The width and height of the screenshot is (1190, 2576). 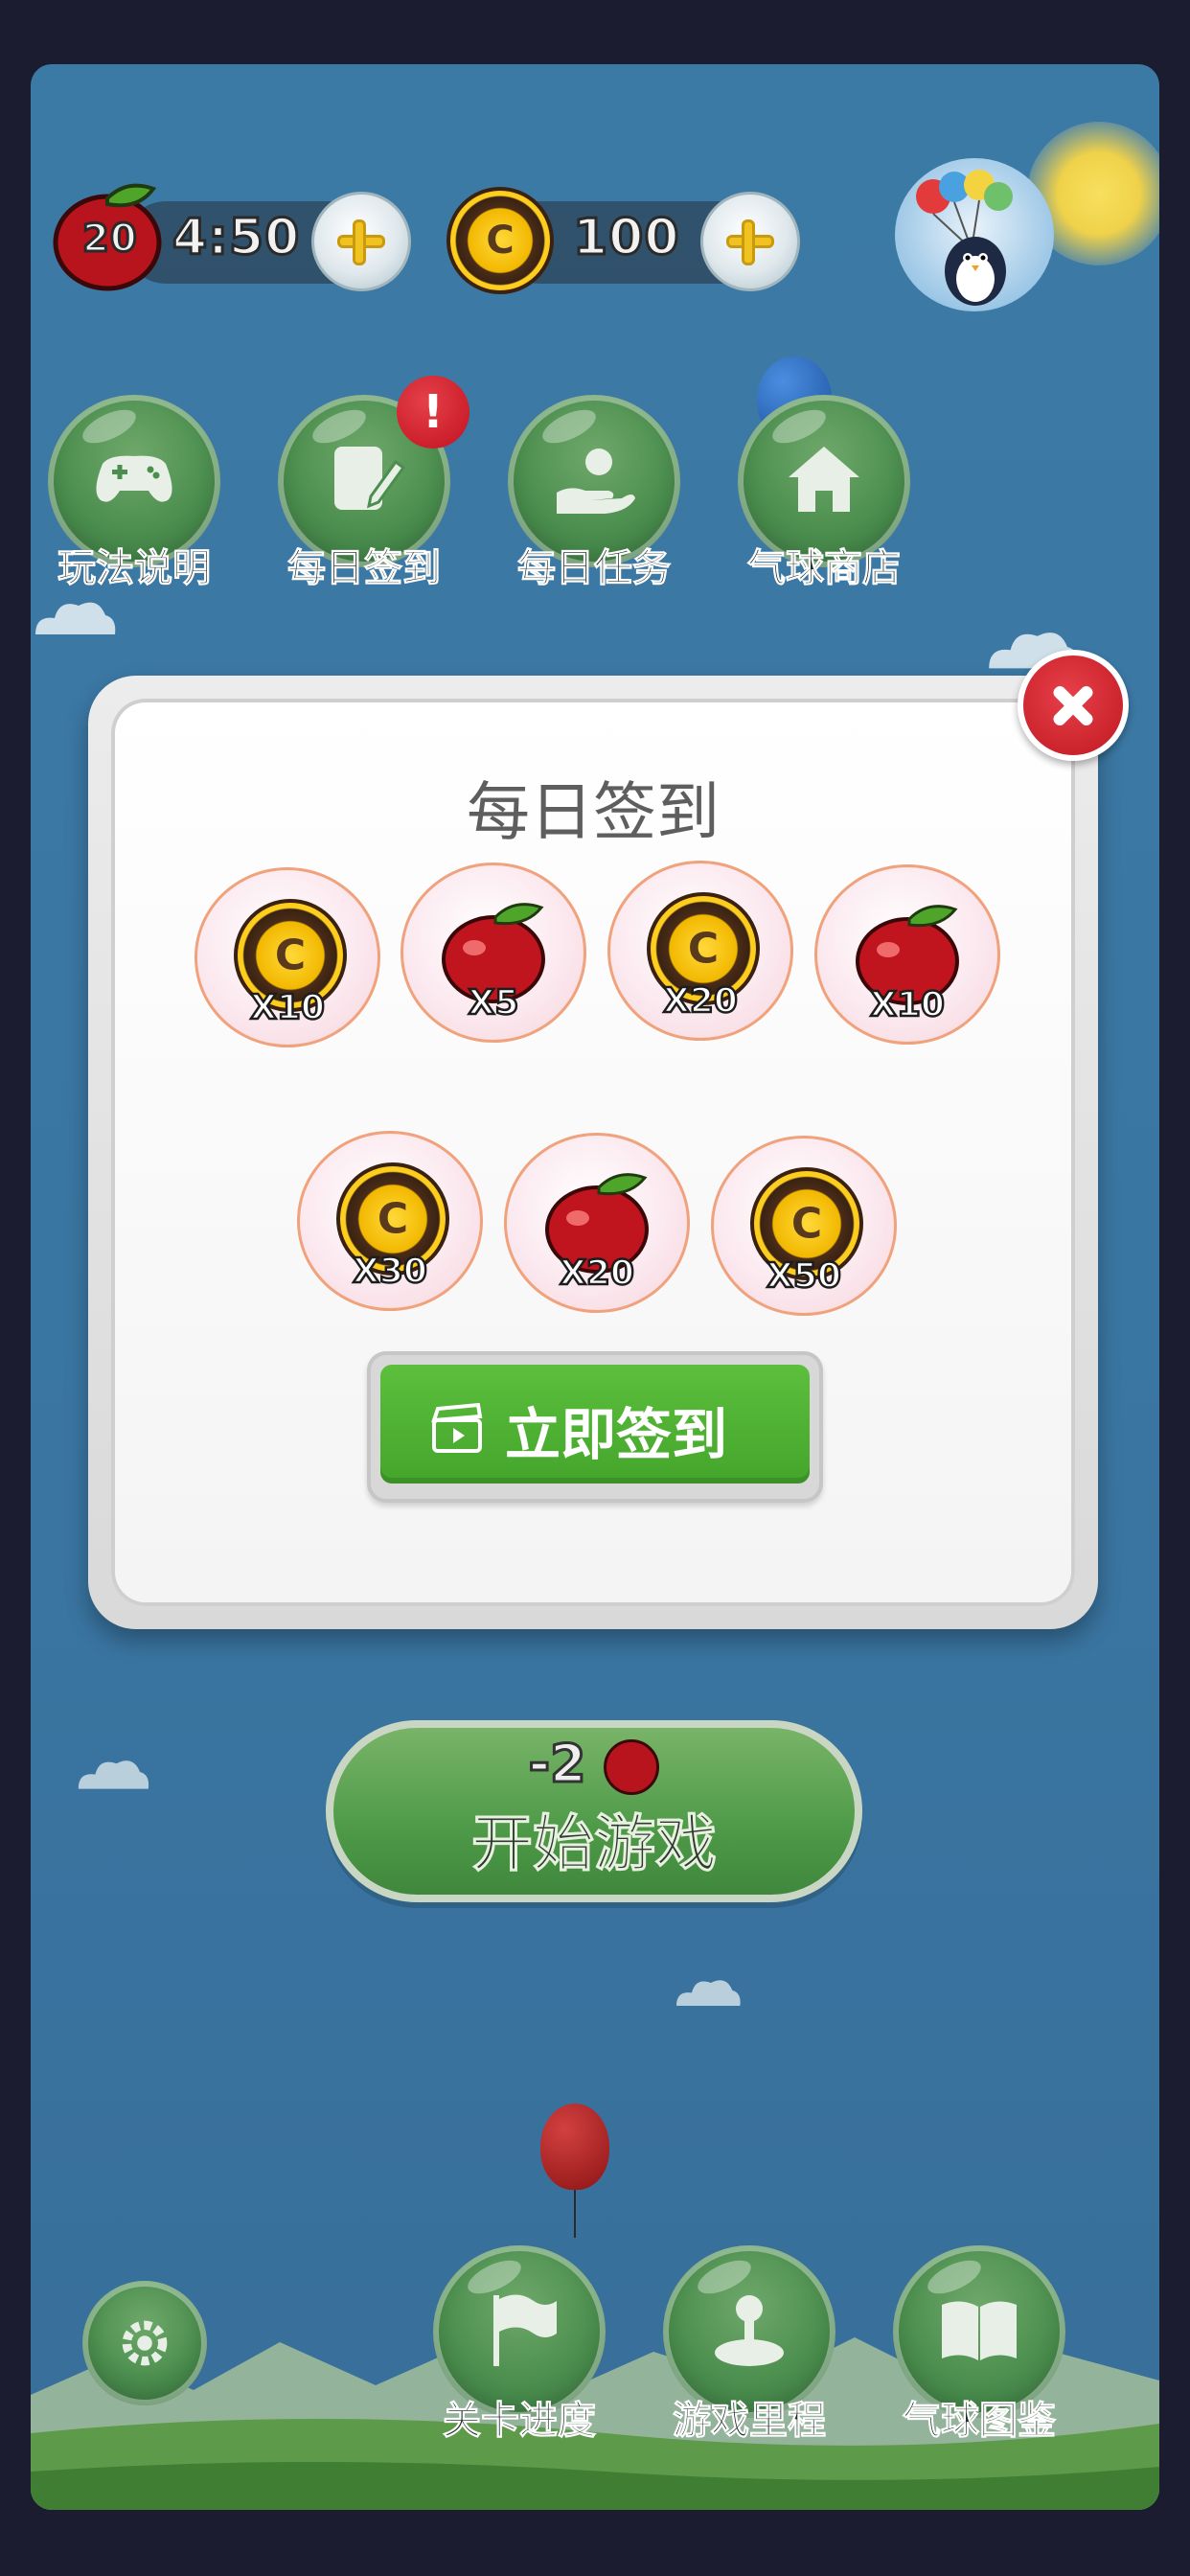 I want to click on apple-count: 20, so click(x=110, y=239).